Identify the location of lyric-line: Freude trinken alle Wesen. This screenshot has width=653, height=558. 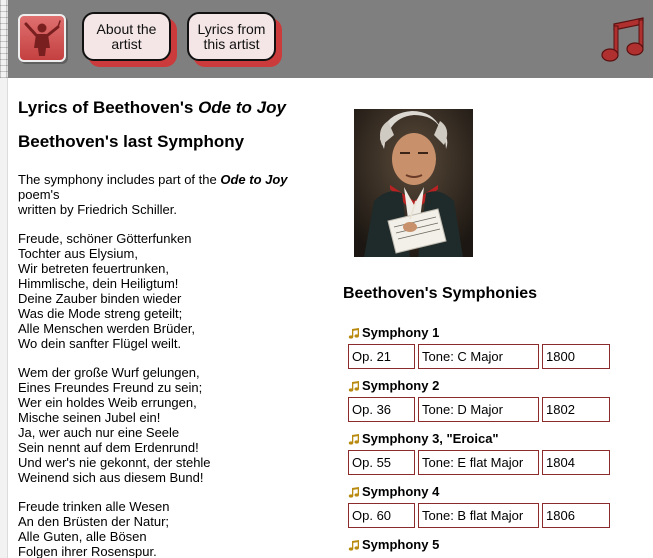
(94, 506).